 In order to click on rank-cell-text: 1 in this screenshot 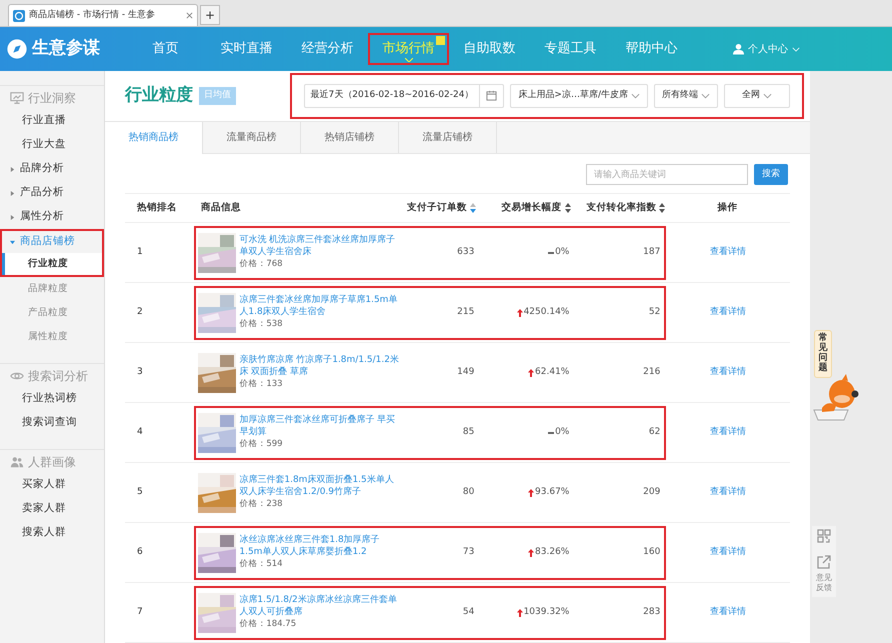, I will do `click(140, 252)`.